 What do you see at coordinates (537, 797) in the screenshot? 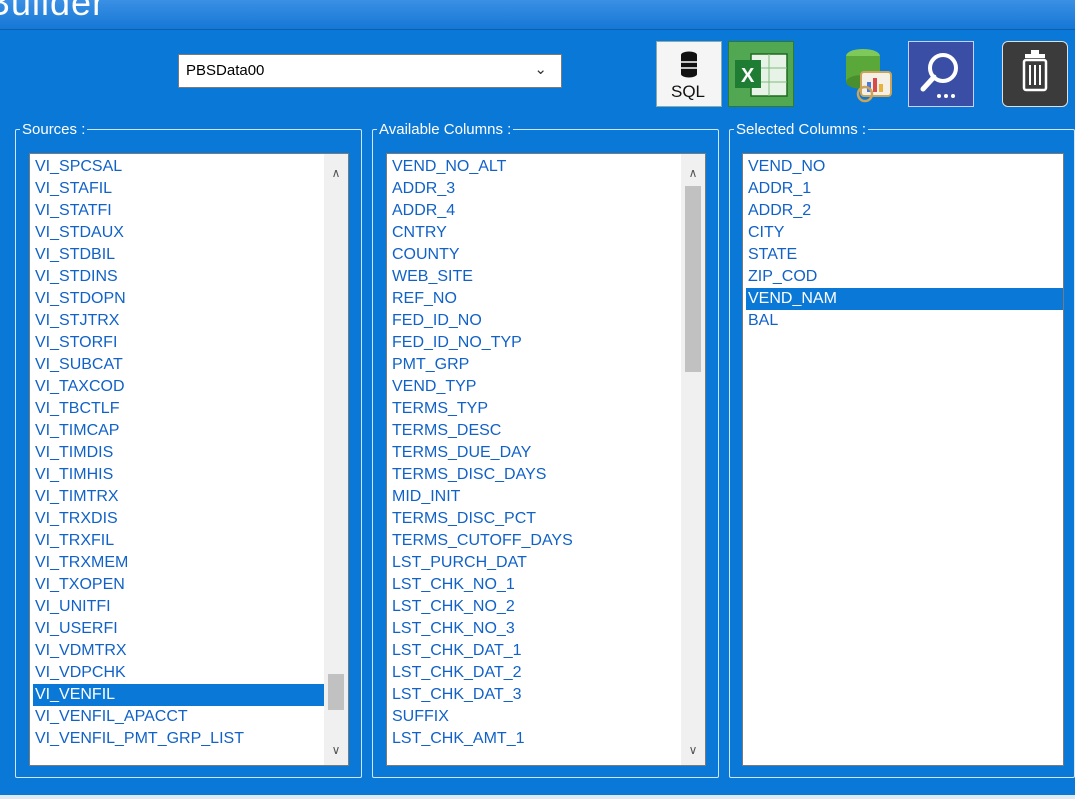
I see `status-strip` at bounding box center [537, 797].